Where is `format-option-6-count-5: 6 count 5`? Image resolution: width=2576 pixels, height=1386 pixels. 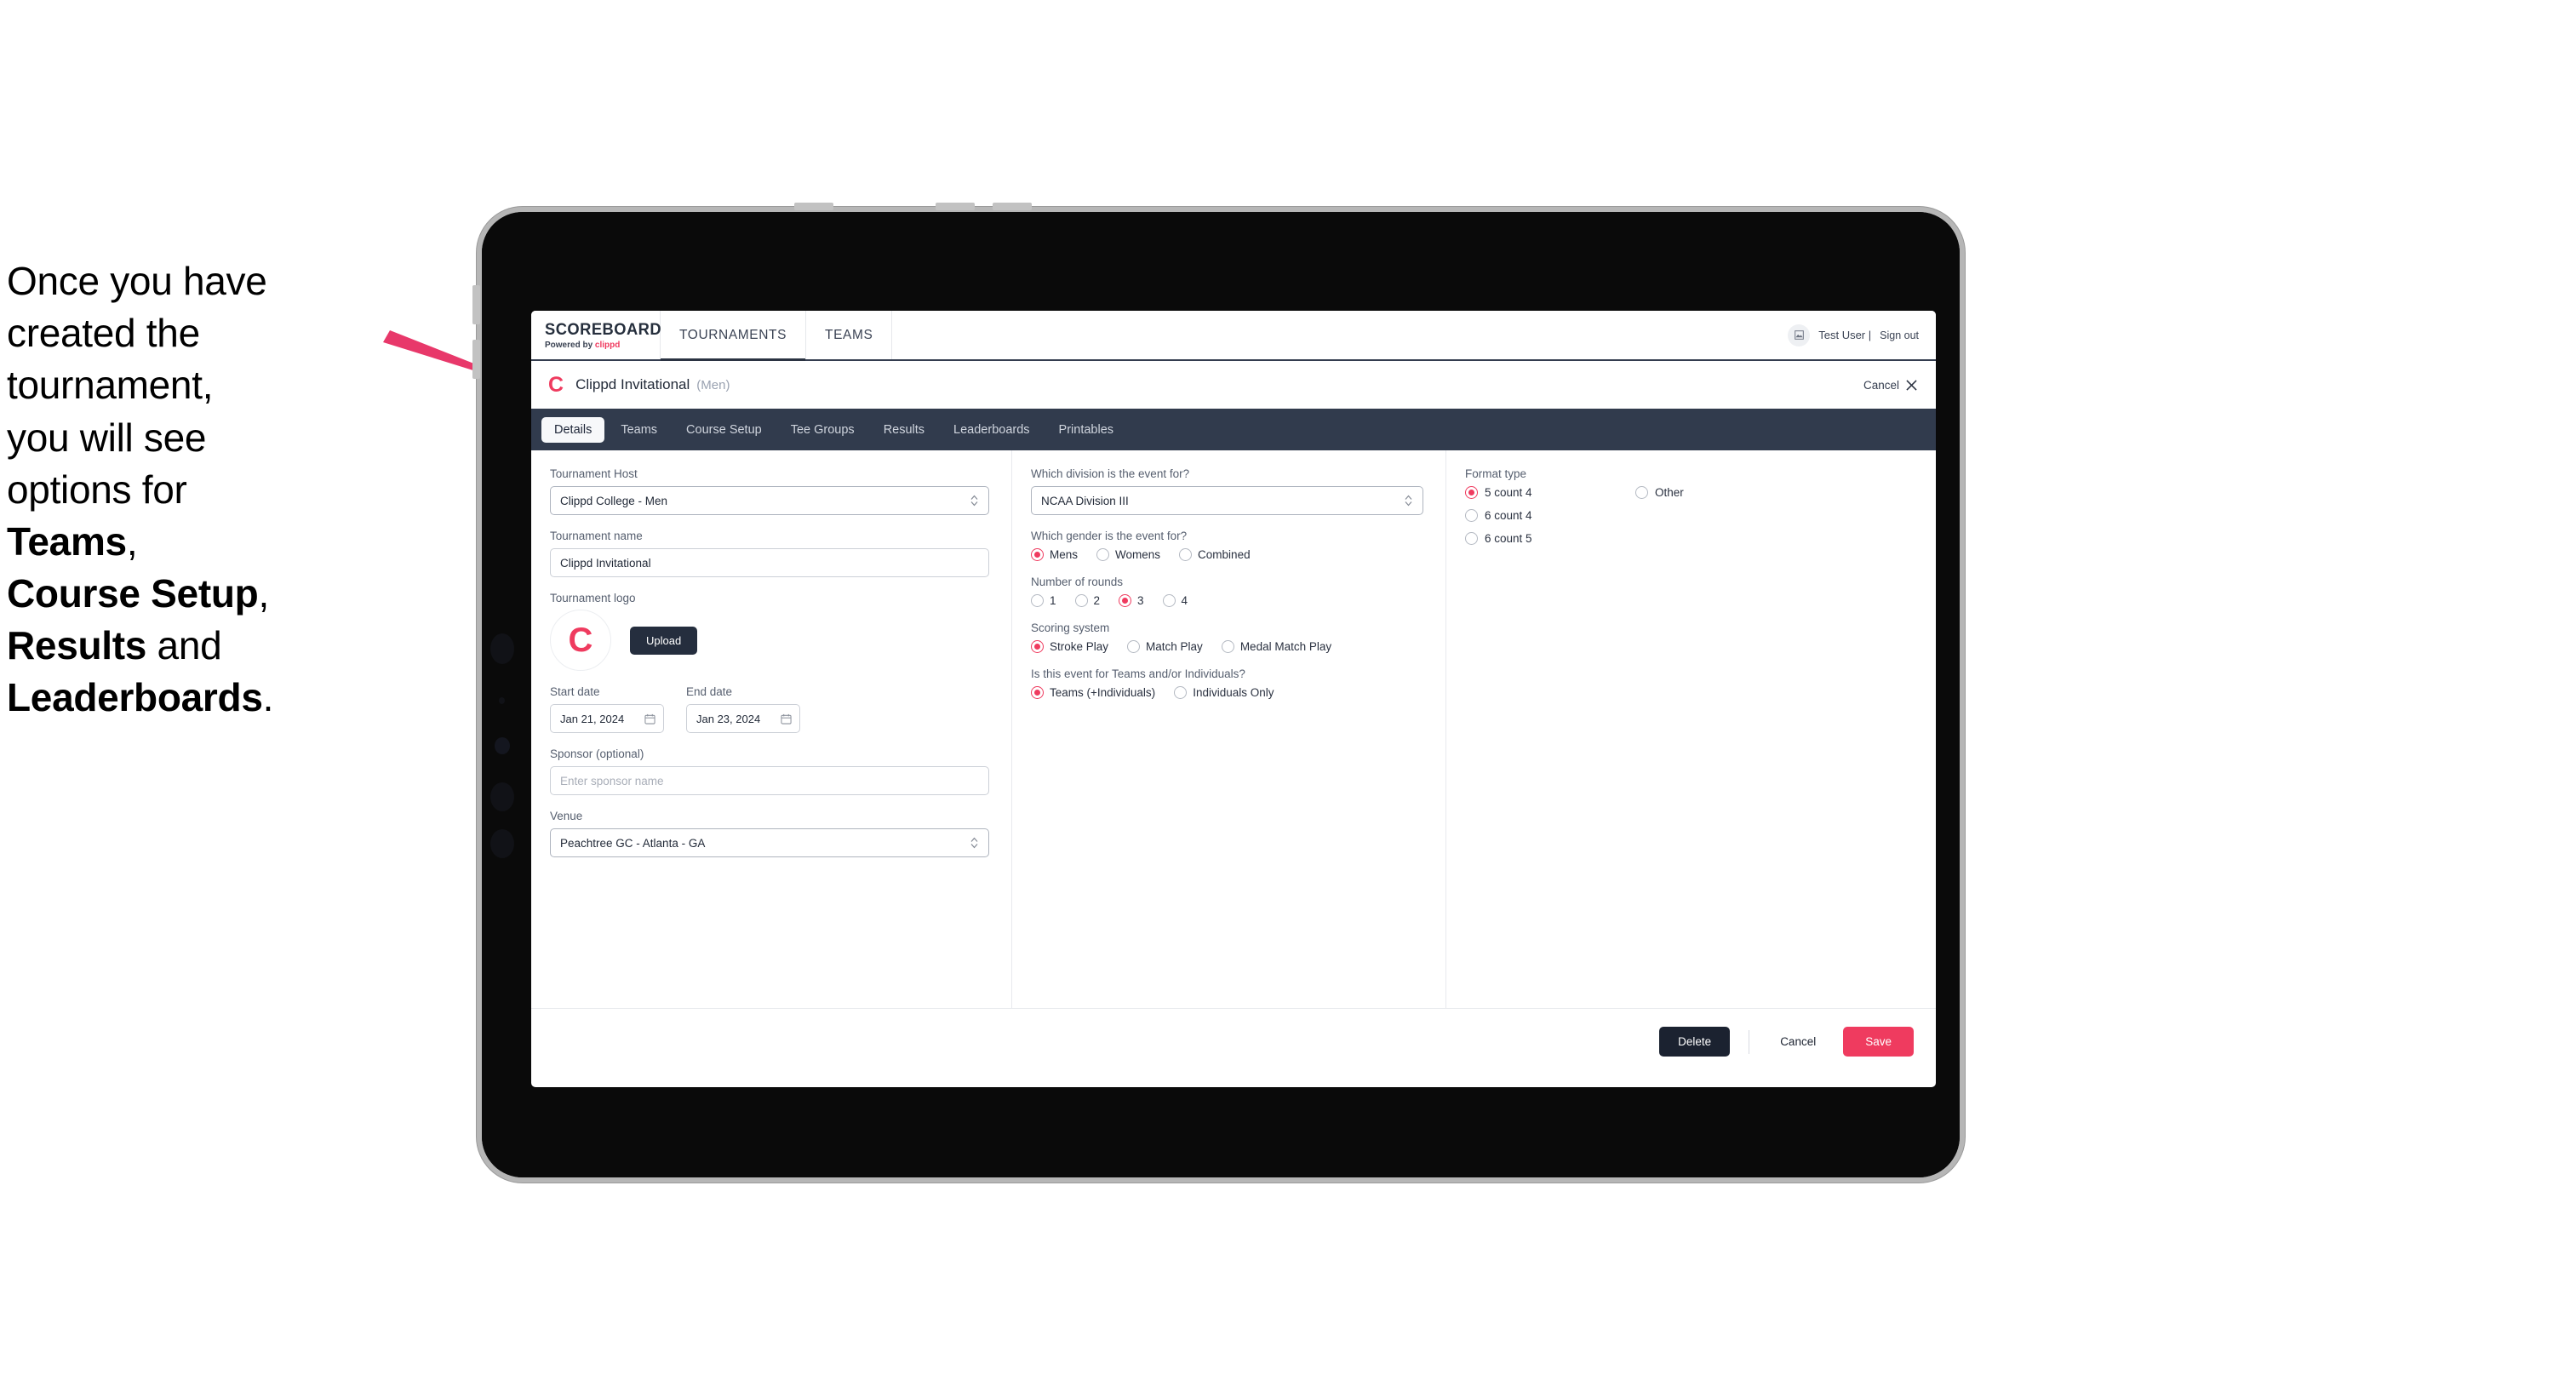
format-option-6-count-5: 6 count 5 is located at coordinates (1550, 538).